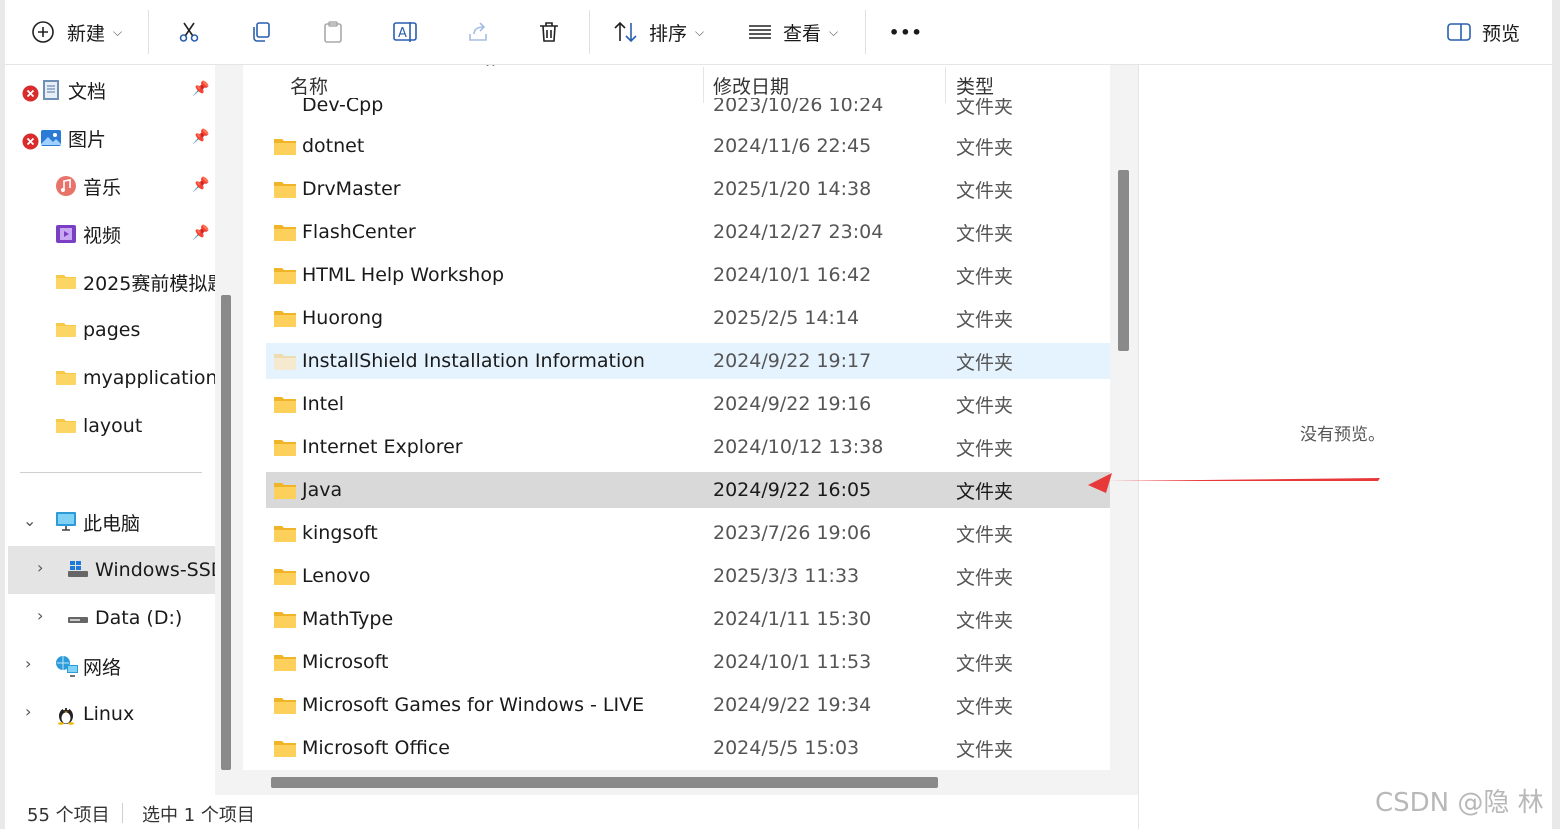 This screenshot has height=829, width=1560. I want to click on watermark: CSDN @隐 林, so click(1459, 803).